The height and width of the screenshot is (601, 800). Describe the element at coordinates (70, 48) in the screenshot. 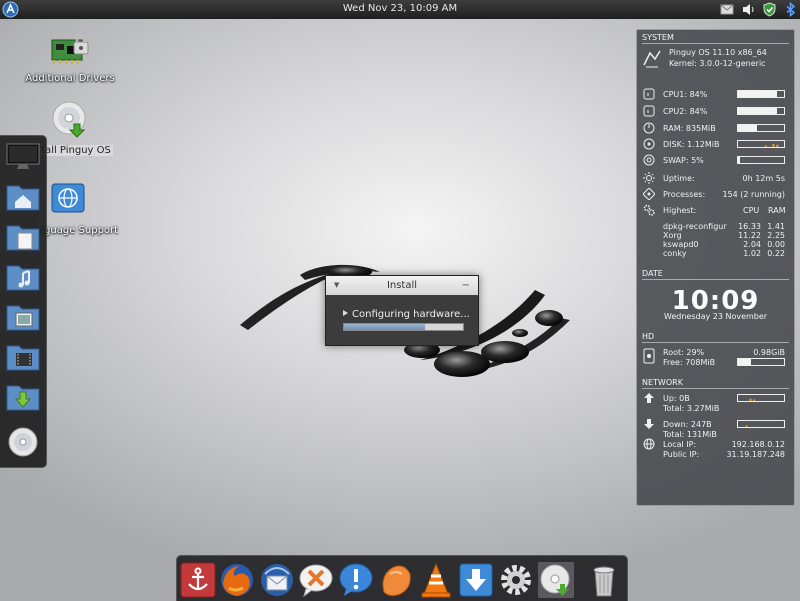

I see `drivers-icon` at that location.